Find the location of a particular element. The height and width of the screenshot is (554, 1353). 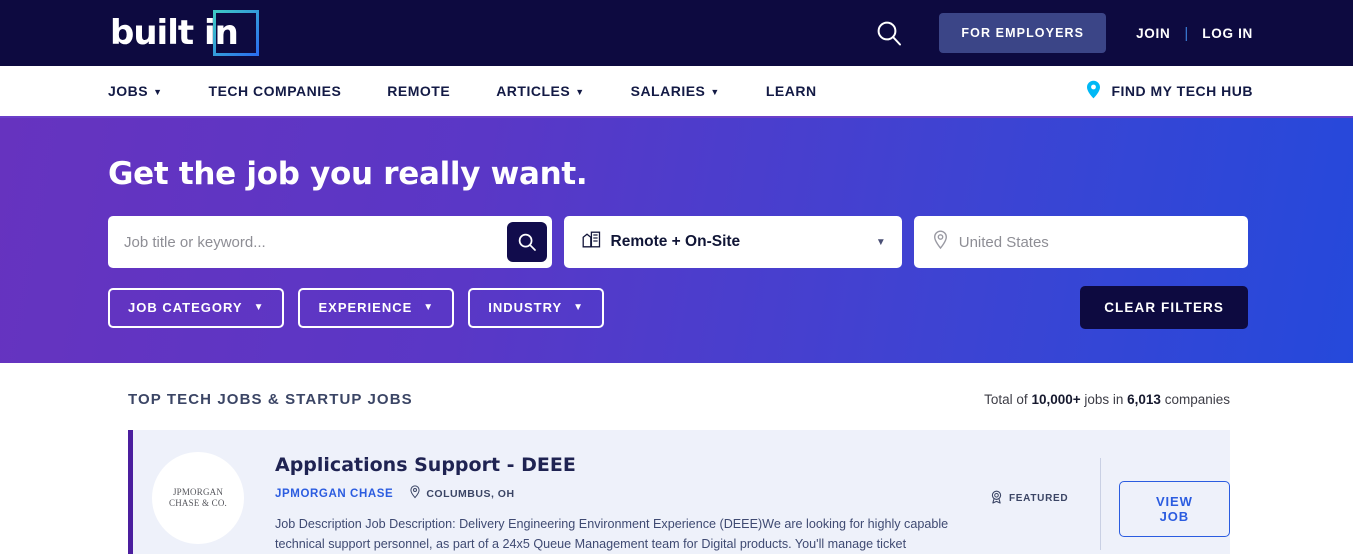

top-bar: built in FOR EMPLOYERS JOIN | LOG IN is located at coordinates (676, 33).